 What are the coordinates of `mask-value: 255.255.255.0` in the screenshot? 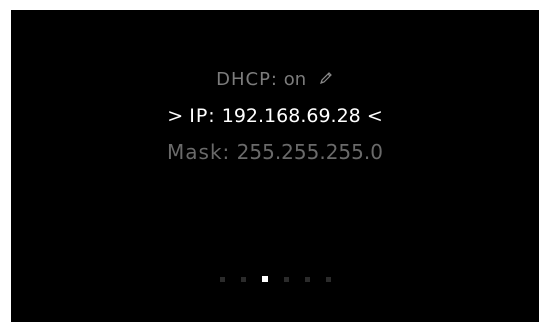 It's located at (309, 152).